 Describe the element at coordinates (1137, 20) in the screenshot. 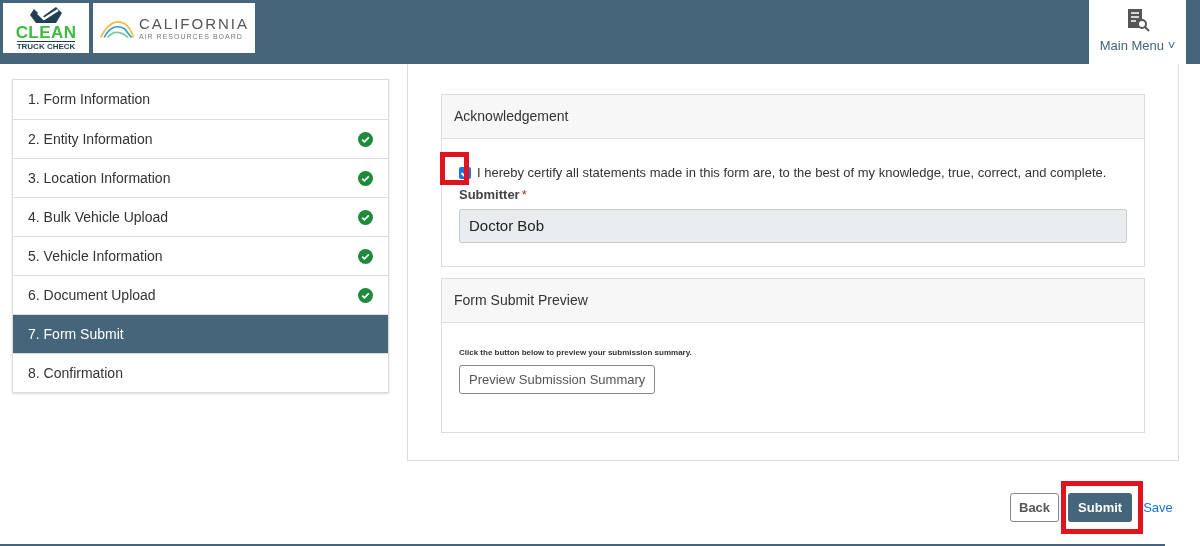

I see `document-search-icon` at that location.